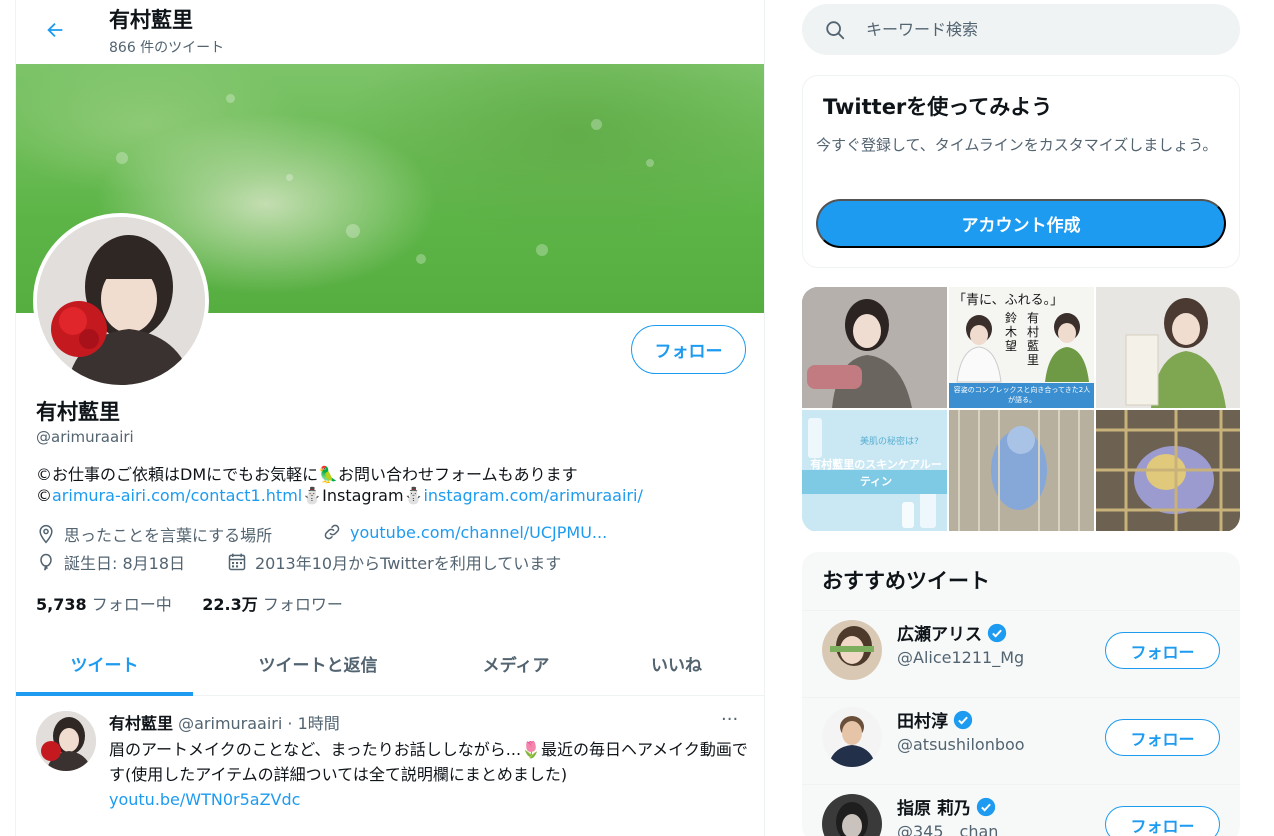  I want to click on search-bar, so click(1021, 29).